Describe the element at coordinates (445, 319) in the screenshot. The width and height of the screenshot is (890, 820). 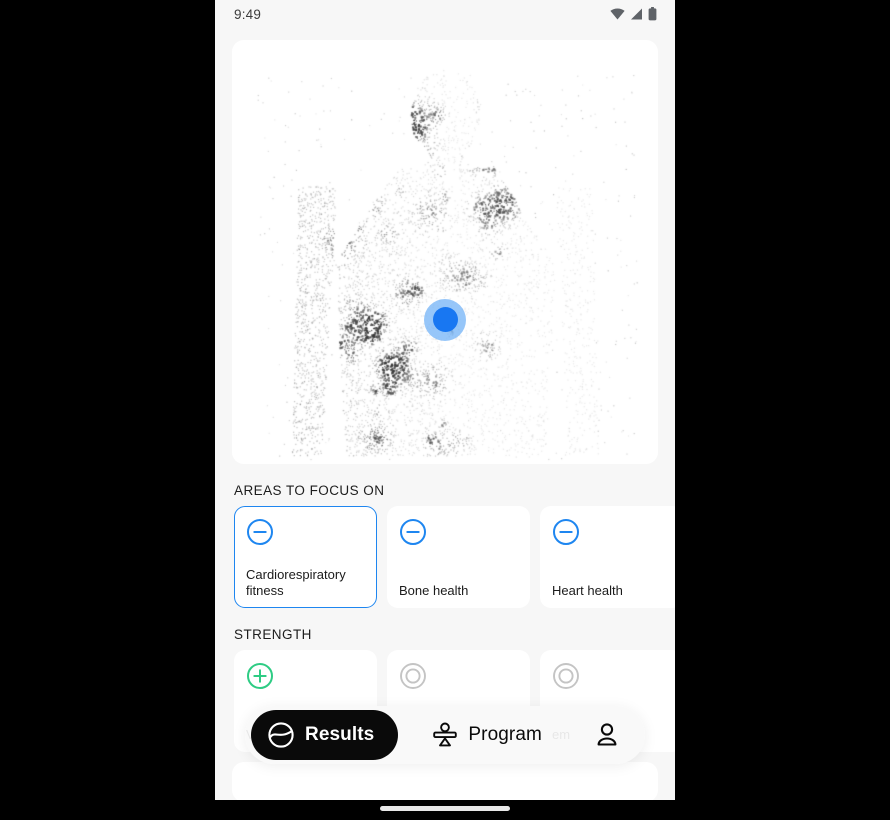
I see `chest-focus-marker` at that location.